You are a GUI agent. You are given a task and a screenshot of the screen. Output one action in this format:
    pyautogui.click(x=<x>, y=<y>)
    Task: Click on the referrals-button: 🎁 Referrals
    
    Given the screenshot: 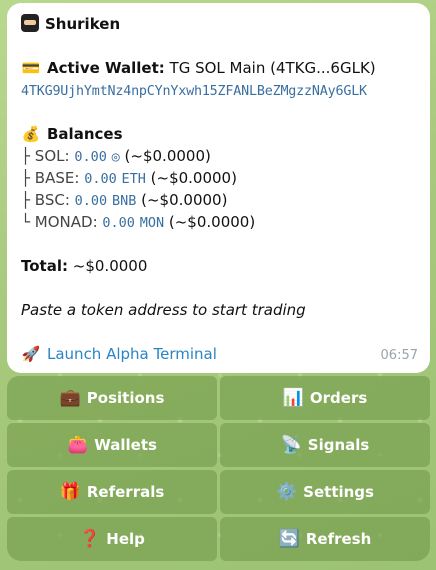 What is the action you would take?
    pyautogui.click(x=112, y=492)
    